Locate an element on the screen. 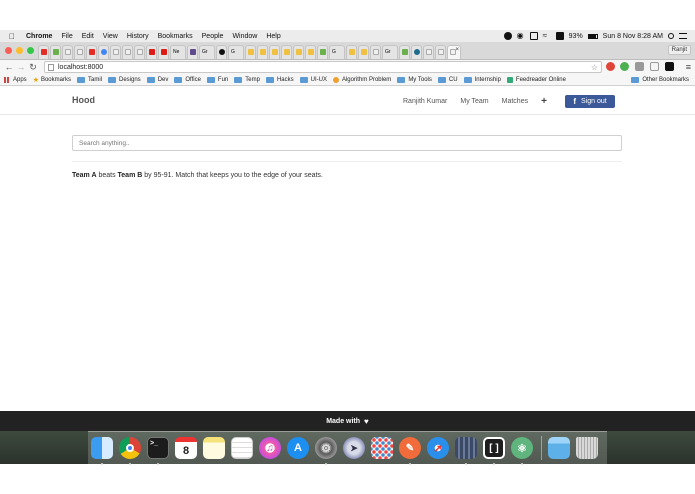  launchpad-icon is located at coordinates (382, 448).